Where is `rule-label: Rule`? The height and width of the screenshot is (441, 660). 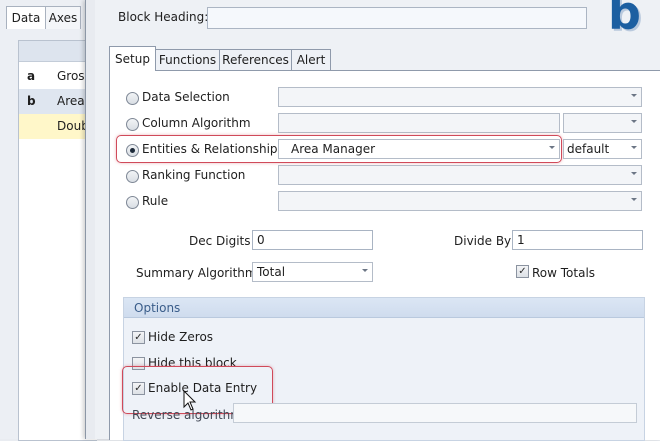 rule-label: Rule is located at coordinates (155, 201).